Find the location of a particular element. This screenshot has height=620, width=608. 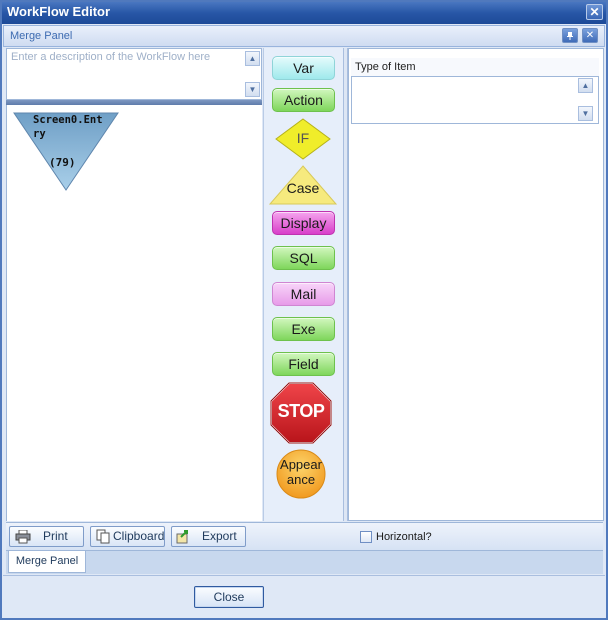

appearance-label: Appearance is located at coordinates (301, 472).